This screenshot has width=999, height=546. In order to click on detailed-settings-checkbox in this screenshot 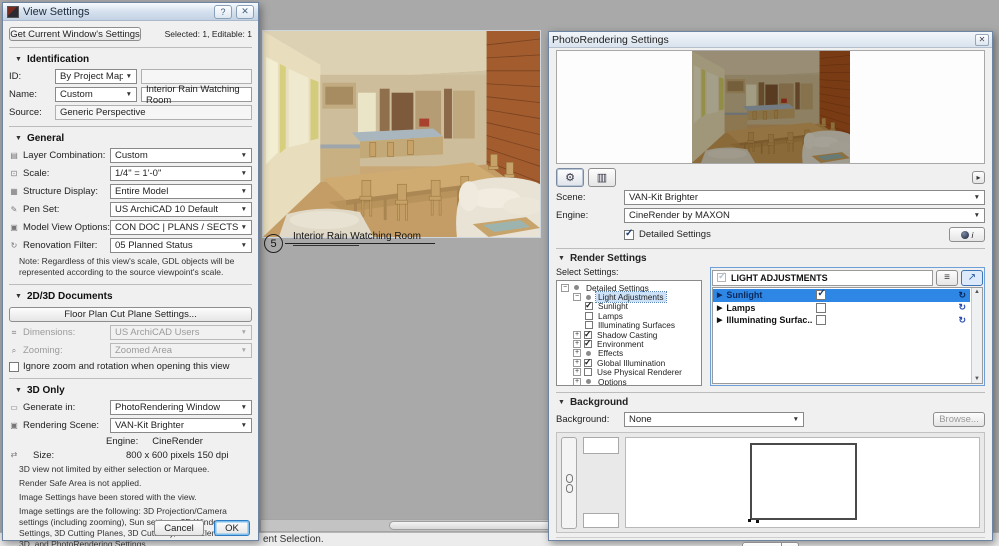, I will do `click(629, 234)`.